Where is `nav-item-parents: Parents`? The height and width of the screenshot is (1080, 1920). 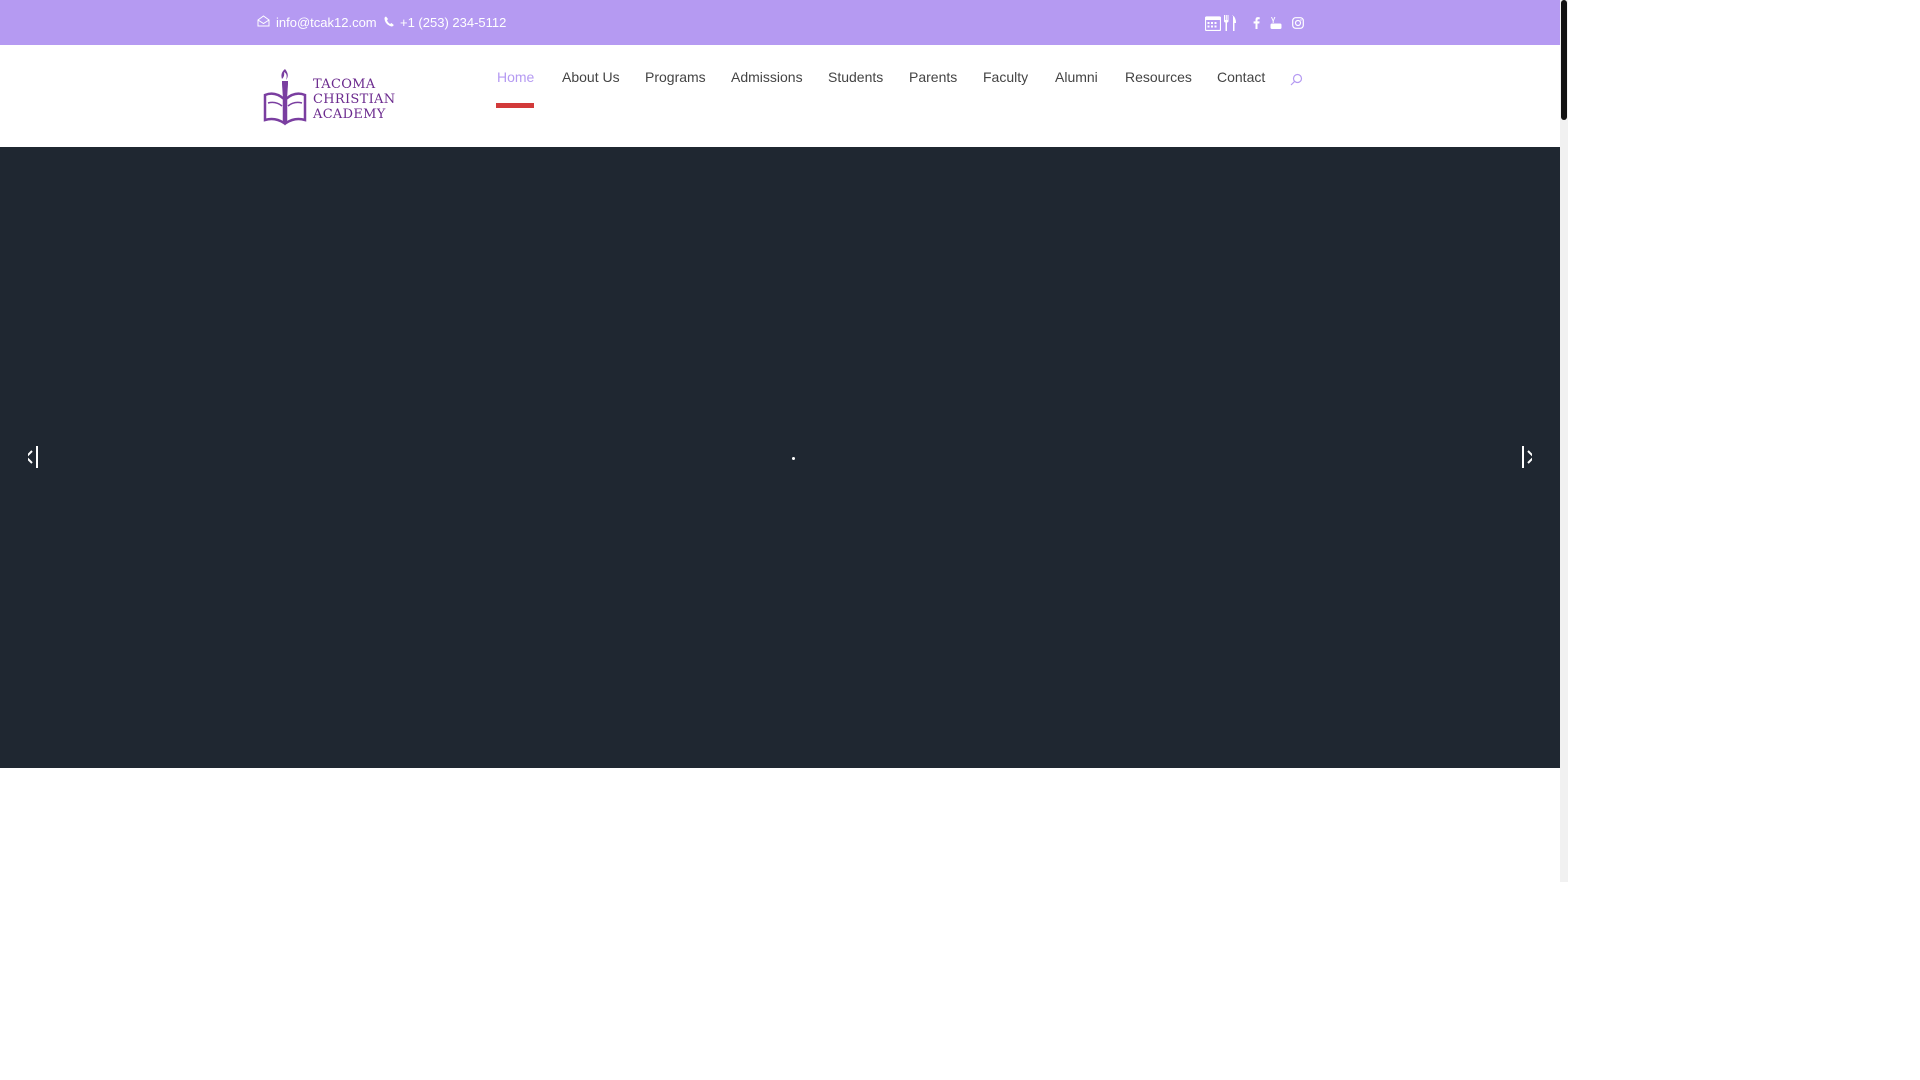
nav-item-parents: Parents is located at coordinates (933, 77).